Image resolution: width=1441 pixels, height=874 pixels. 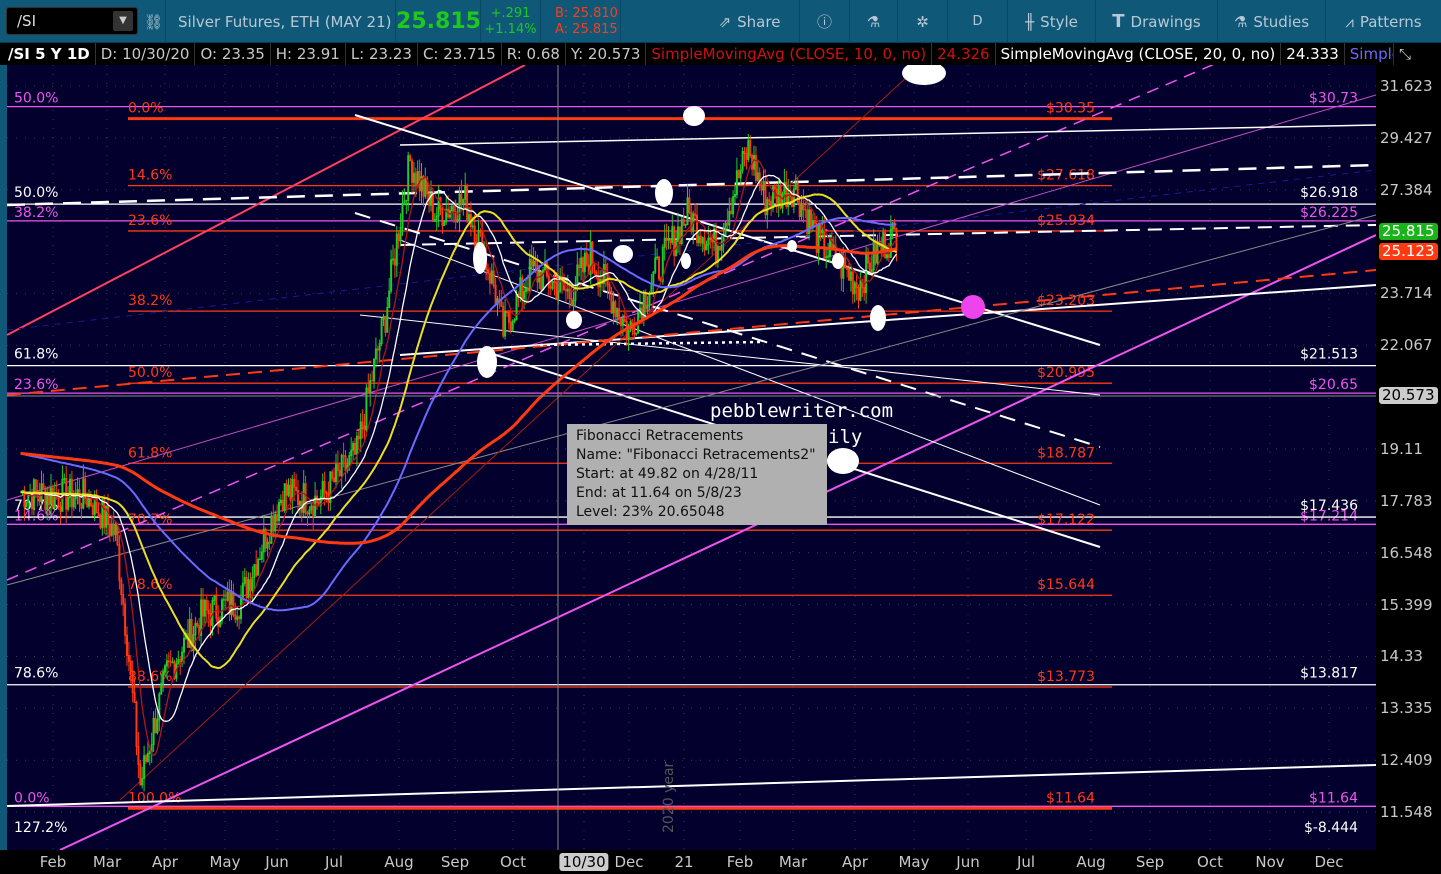 What do you see at coordinates (1406, 86) in the screenshot?
I see `price-tick-label: 31.623` at bounding box center [1406, 86].